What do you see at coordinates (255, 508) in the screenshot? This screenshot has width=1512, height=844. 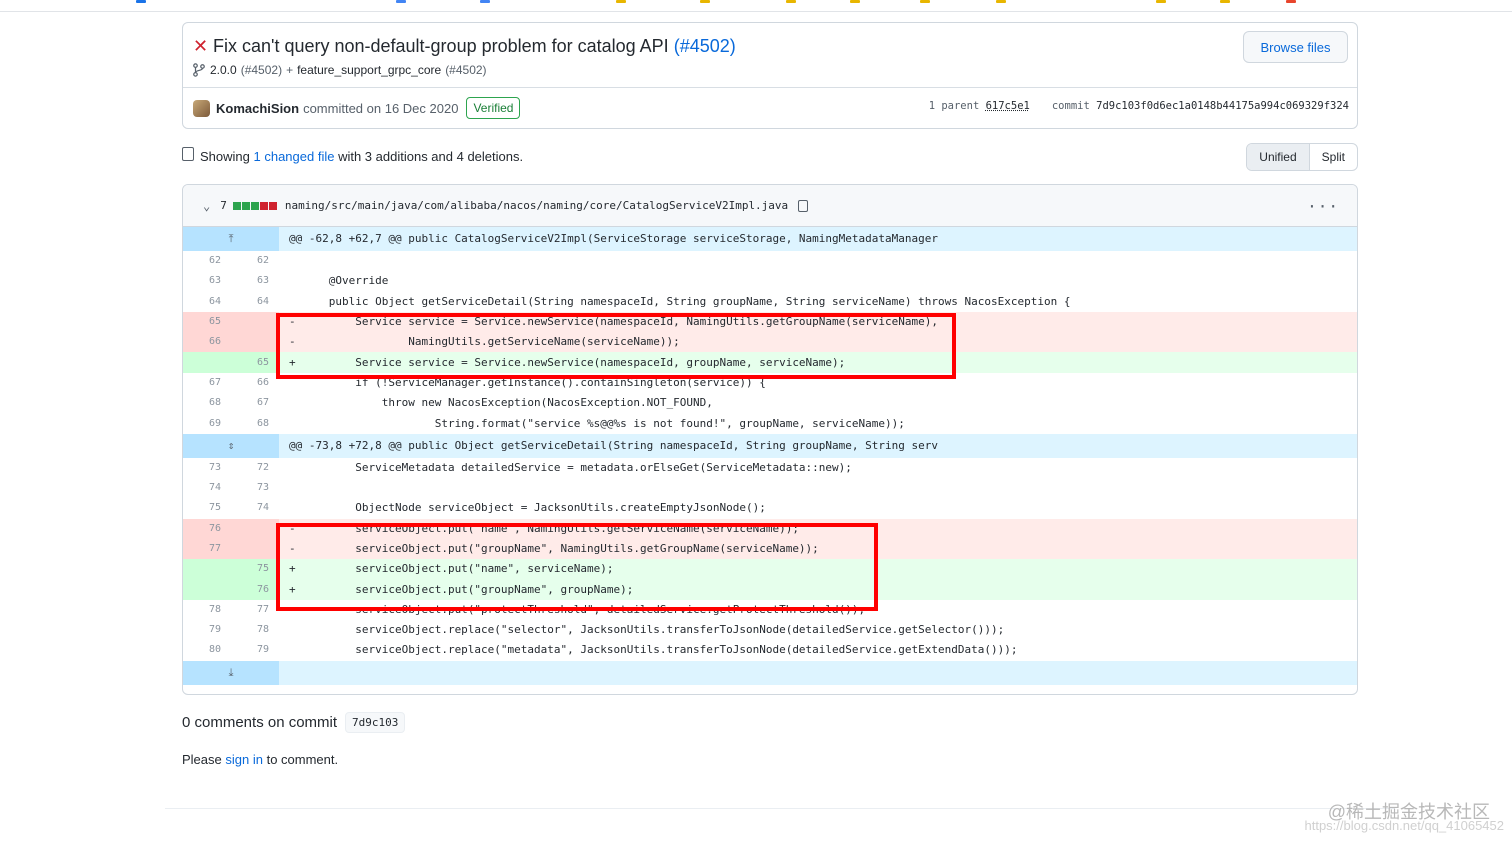 I see `new-line-number: 74` at bounding box center [255, 508].